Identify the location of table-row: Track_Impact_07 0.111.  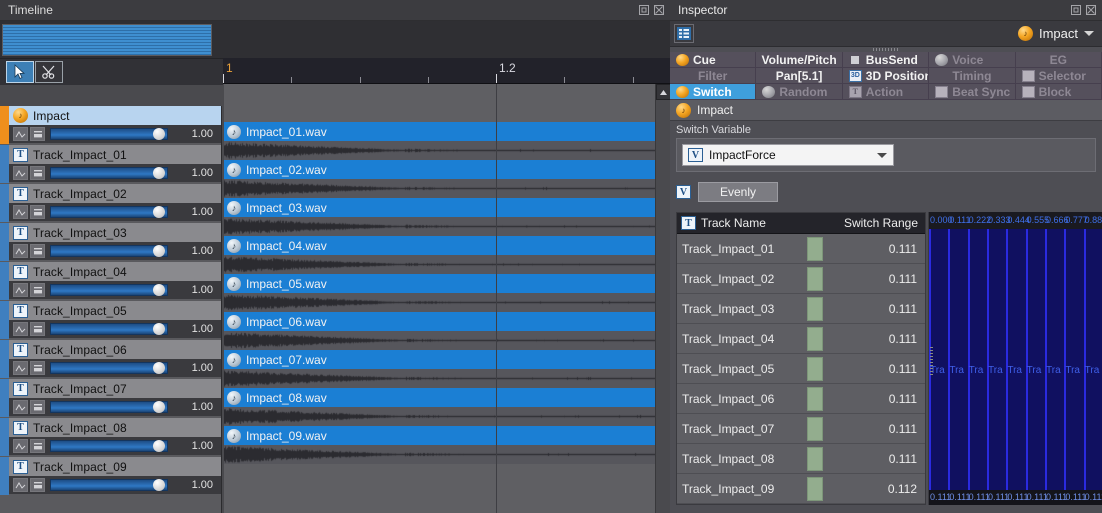
(801, 429).